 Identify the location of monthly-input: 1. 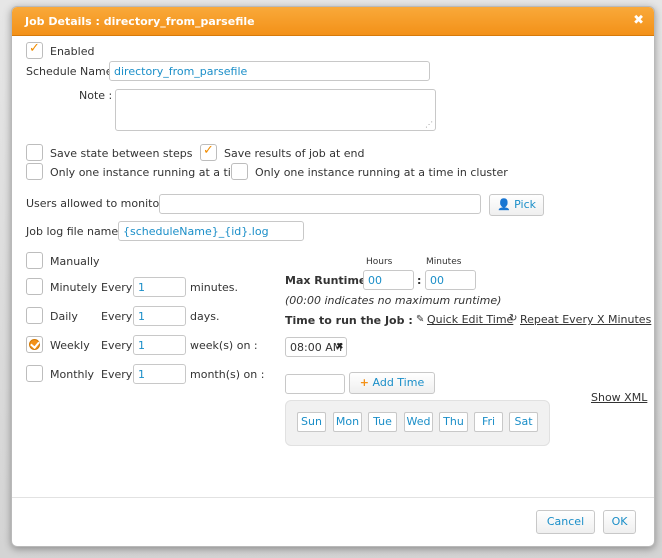
(159, 374).